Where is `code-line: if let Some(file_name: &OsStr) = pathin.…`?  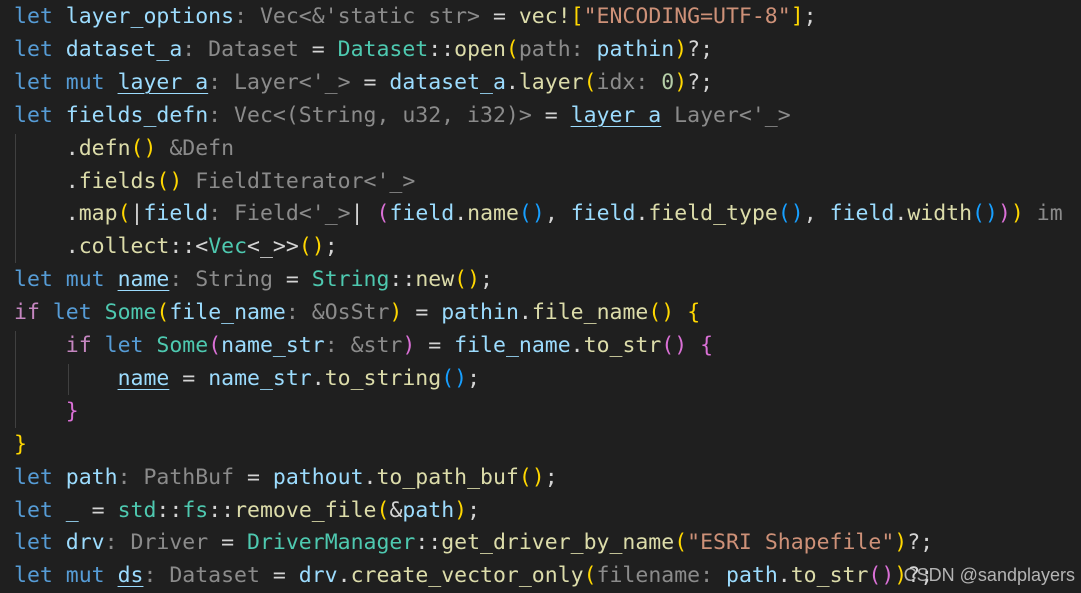 code-line: if let Some(file_name: &OsStr) = pathin.… is located at coordinates (357, 312).